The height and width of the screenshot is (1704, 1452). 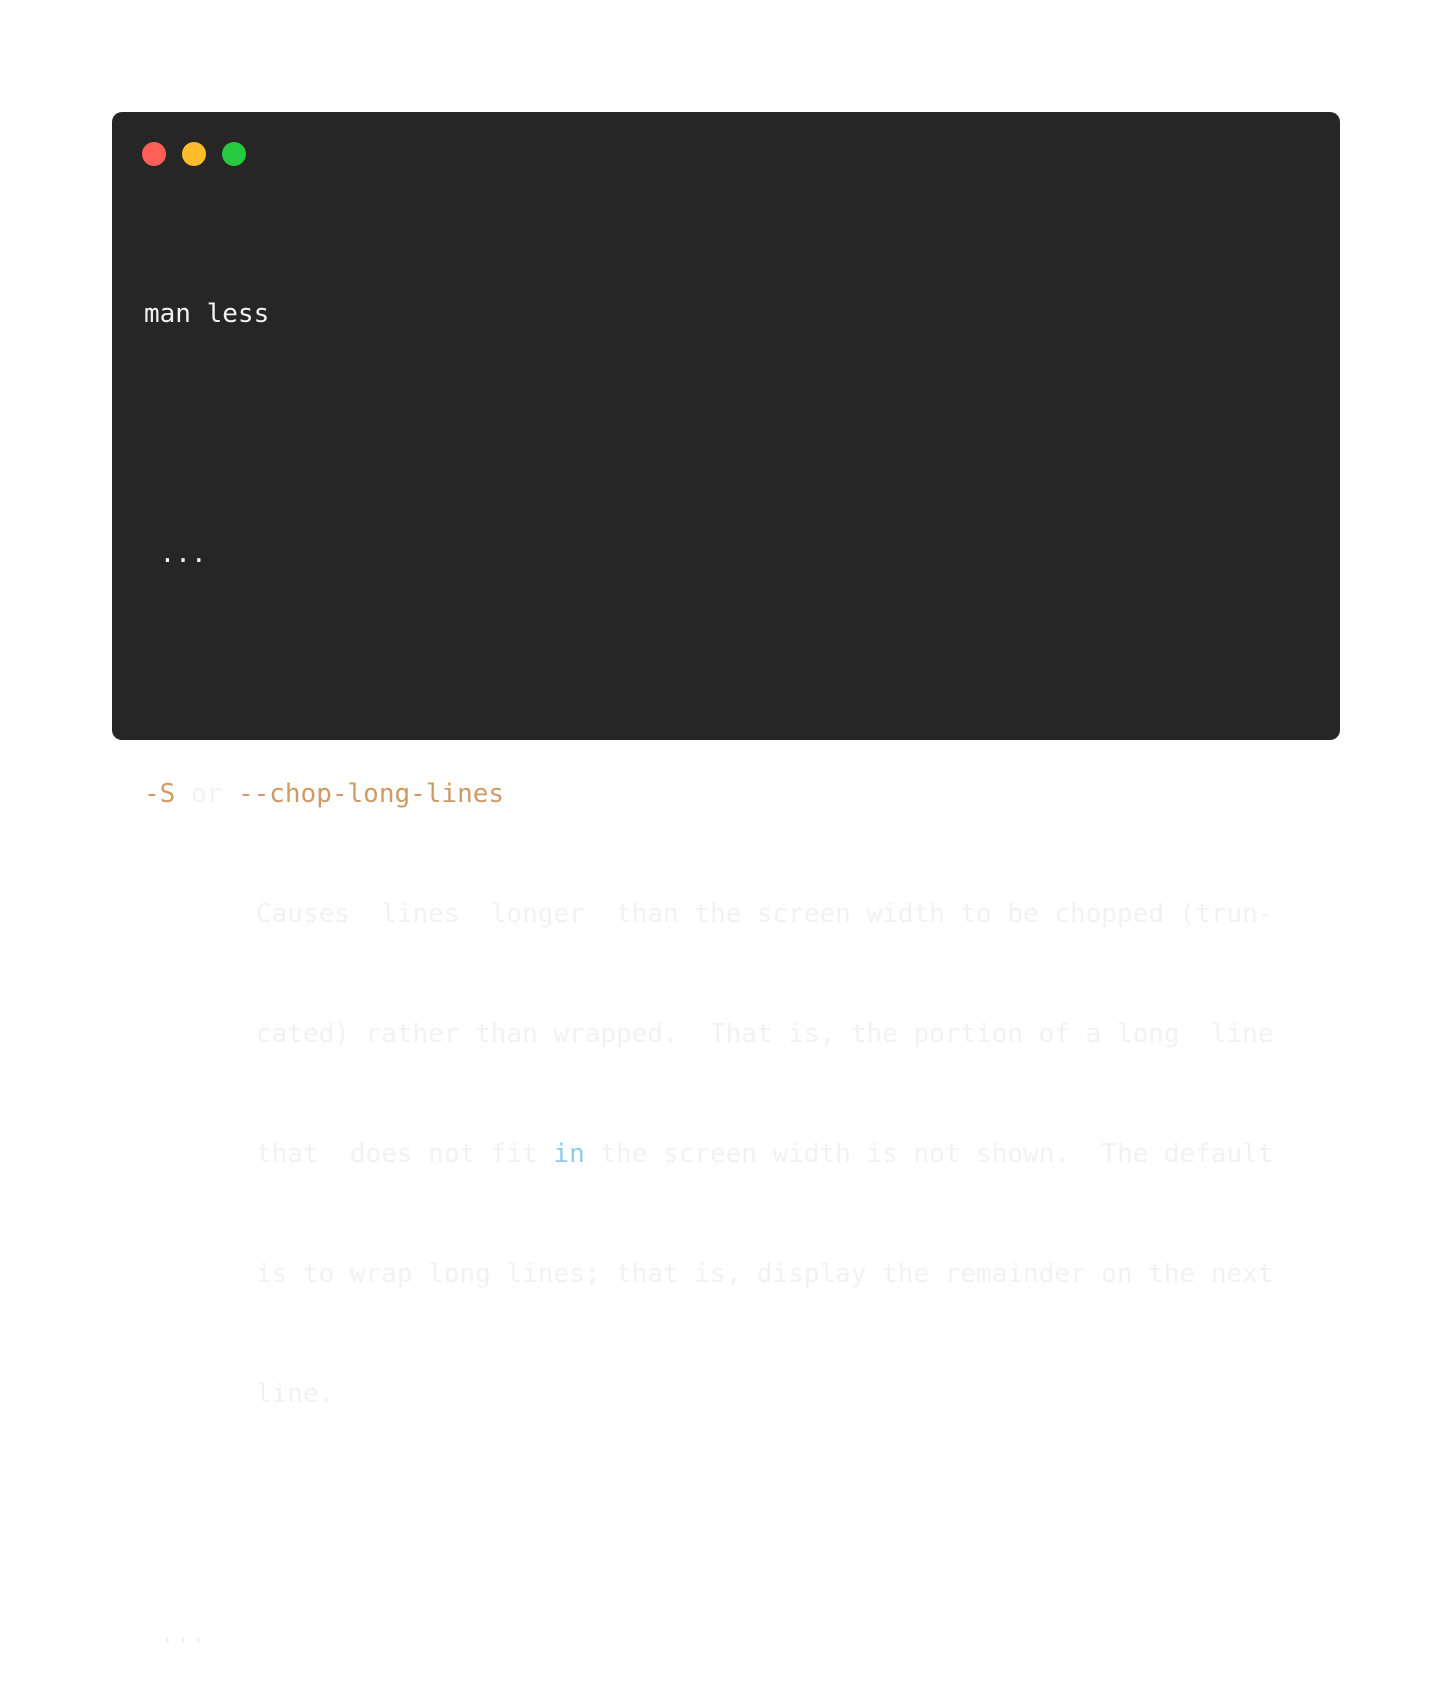 I want to click on minimize-button, so click(x=194, y=154).